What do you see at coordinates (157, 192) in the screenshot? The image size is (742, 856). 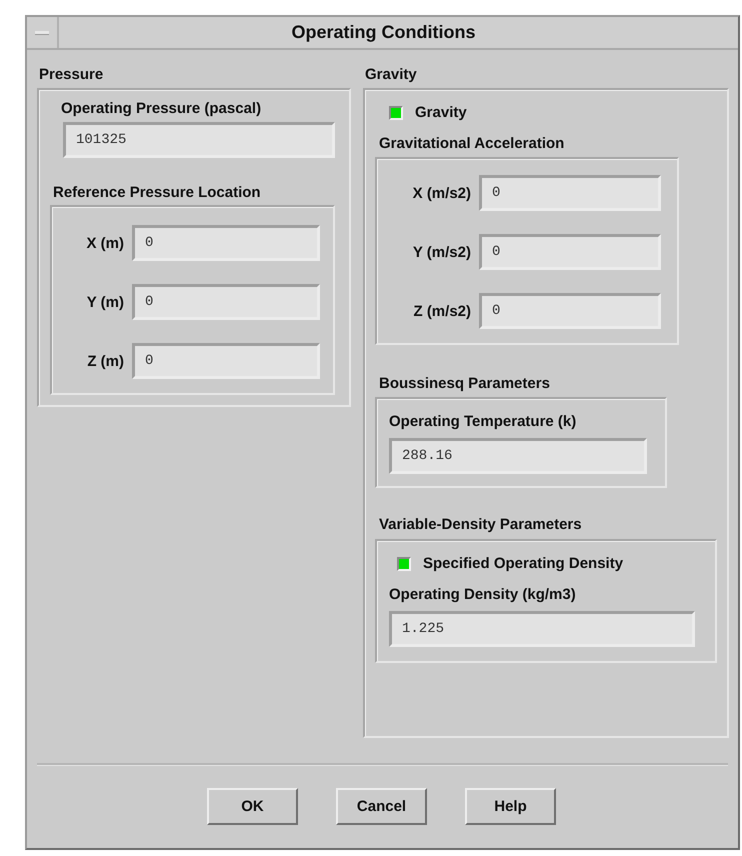 I see `group-heading: Reference Pressure Location` at bounding box center [157, 192].